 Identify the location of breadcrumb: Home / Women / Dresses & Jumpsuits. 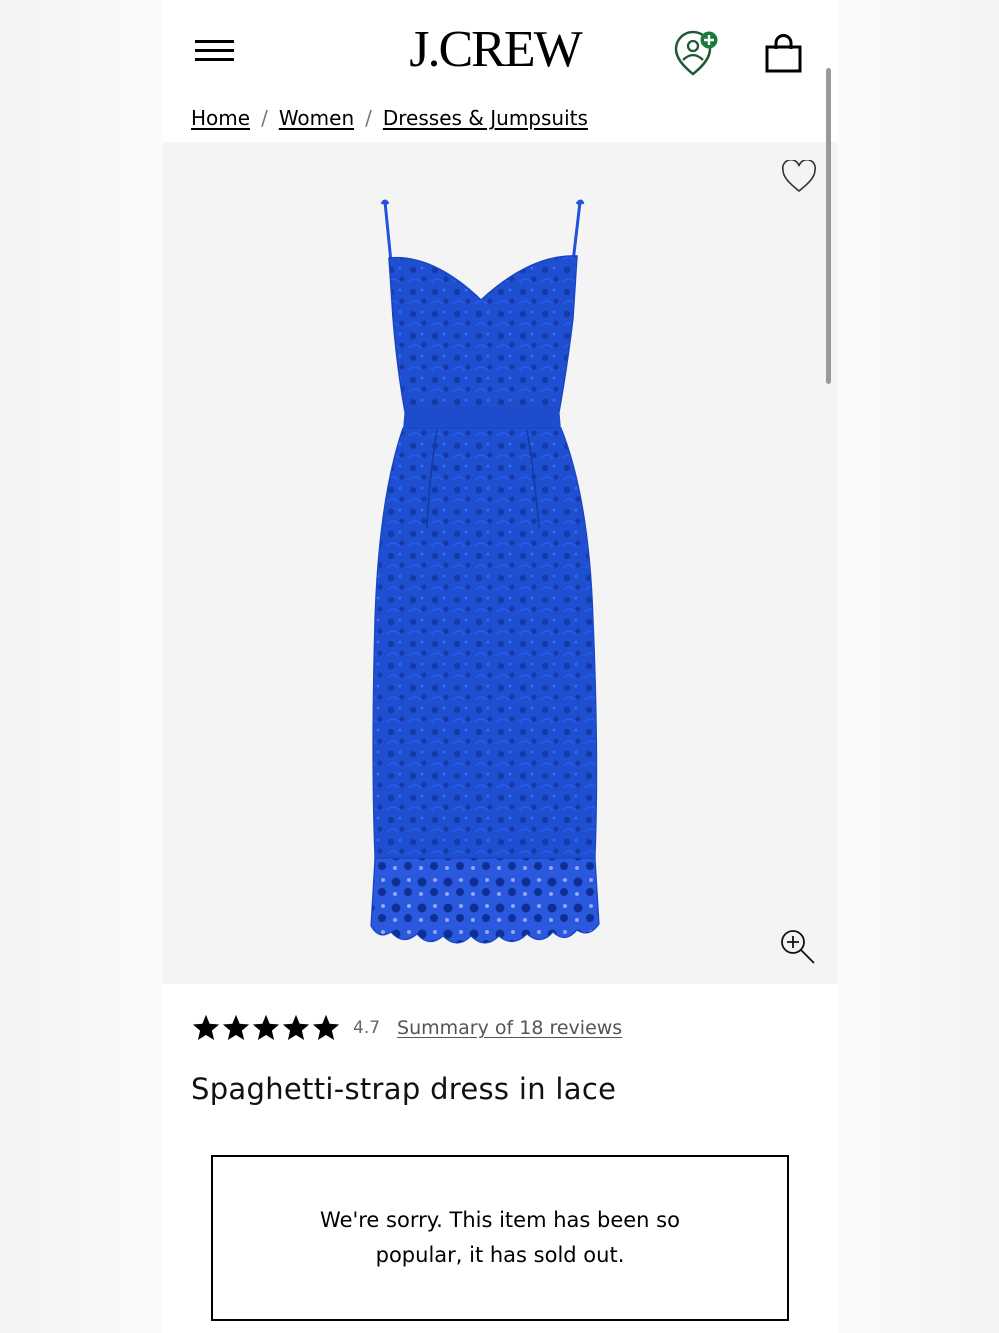
(389, 118).